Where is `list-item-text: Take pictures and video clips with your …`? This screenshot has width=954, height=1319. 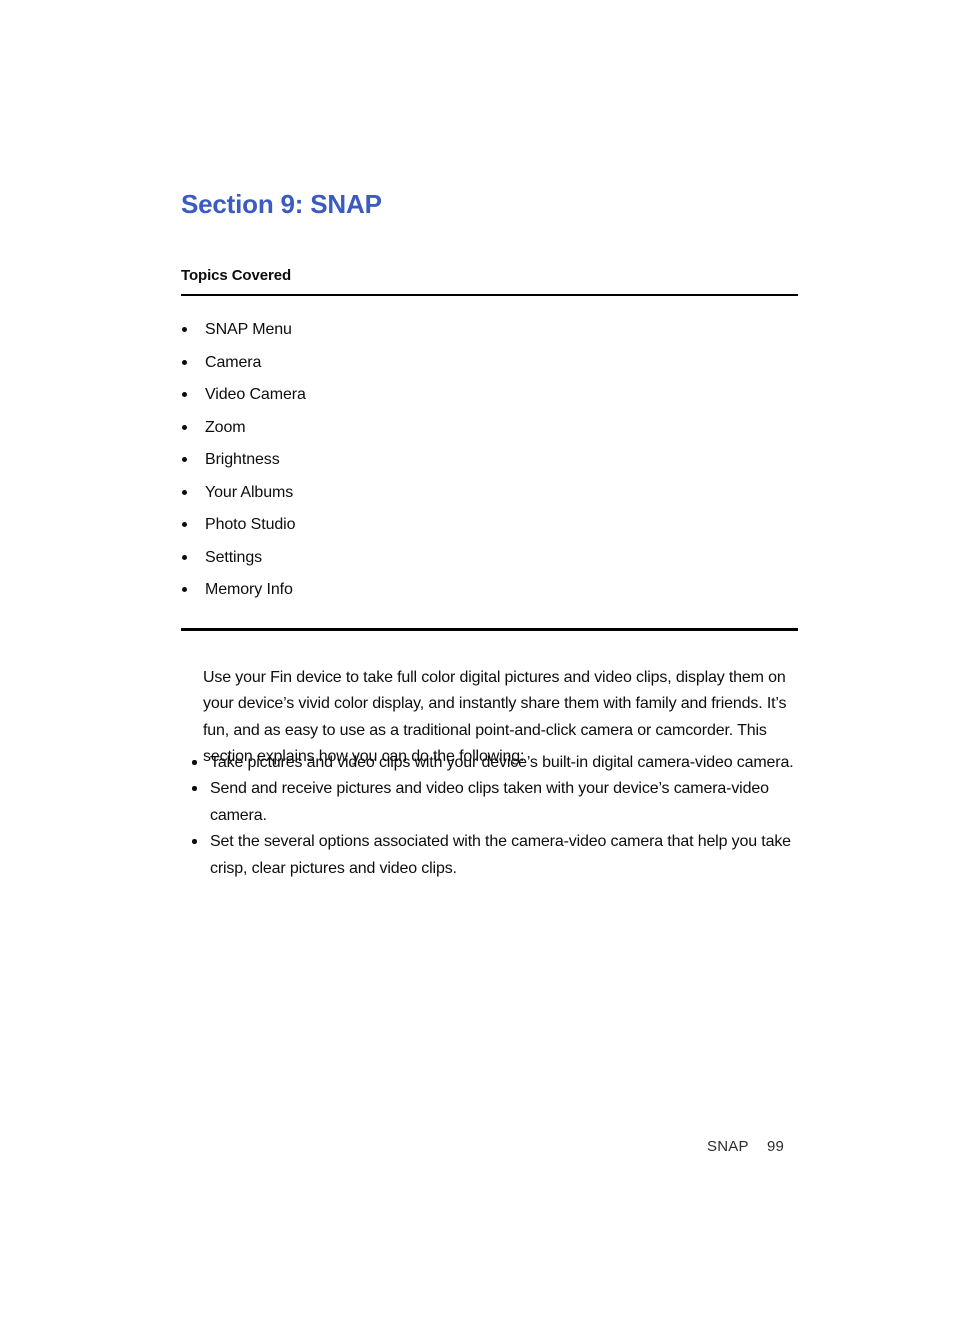
list-item-text: Take pictures and video clips with your … is located at coordinates (502, 762).